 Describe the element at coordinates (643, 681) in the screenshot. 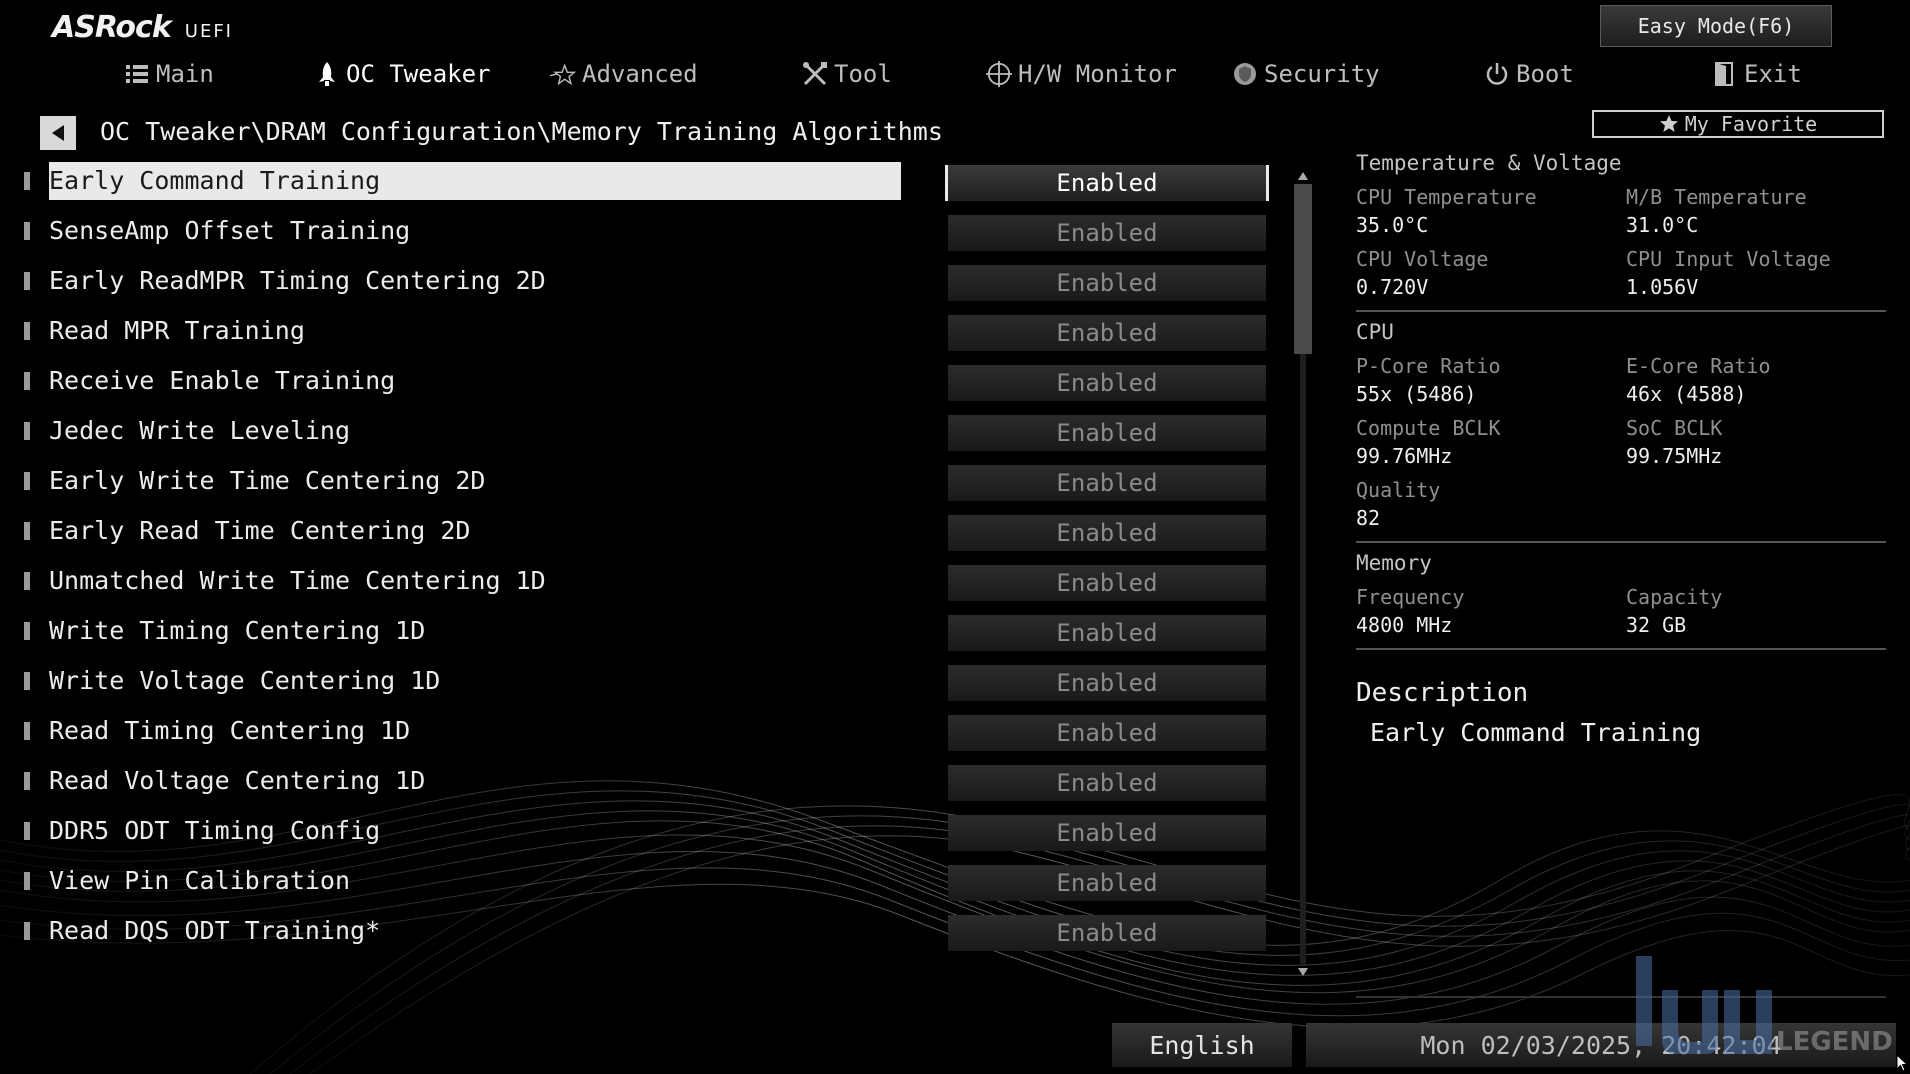

I see `setting-row-write-voltage-centering-1d: Write Voltage Centering 1D Enabled` at that location.